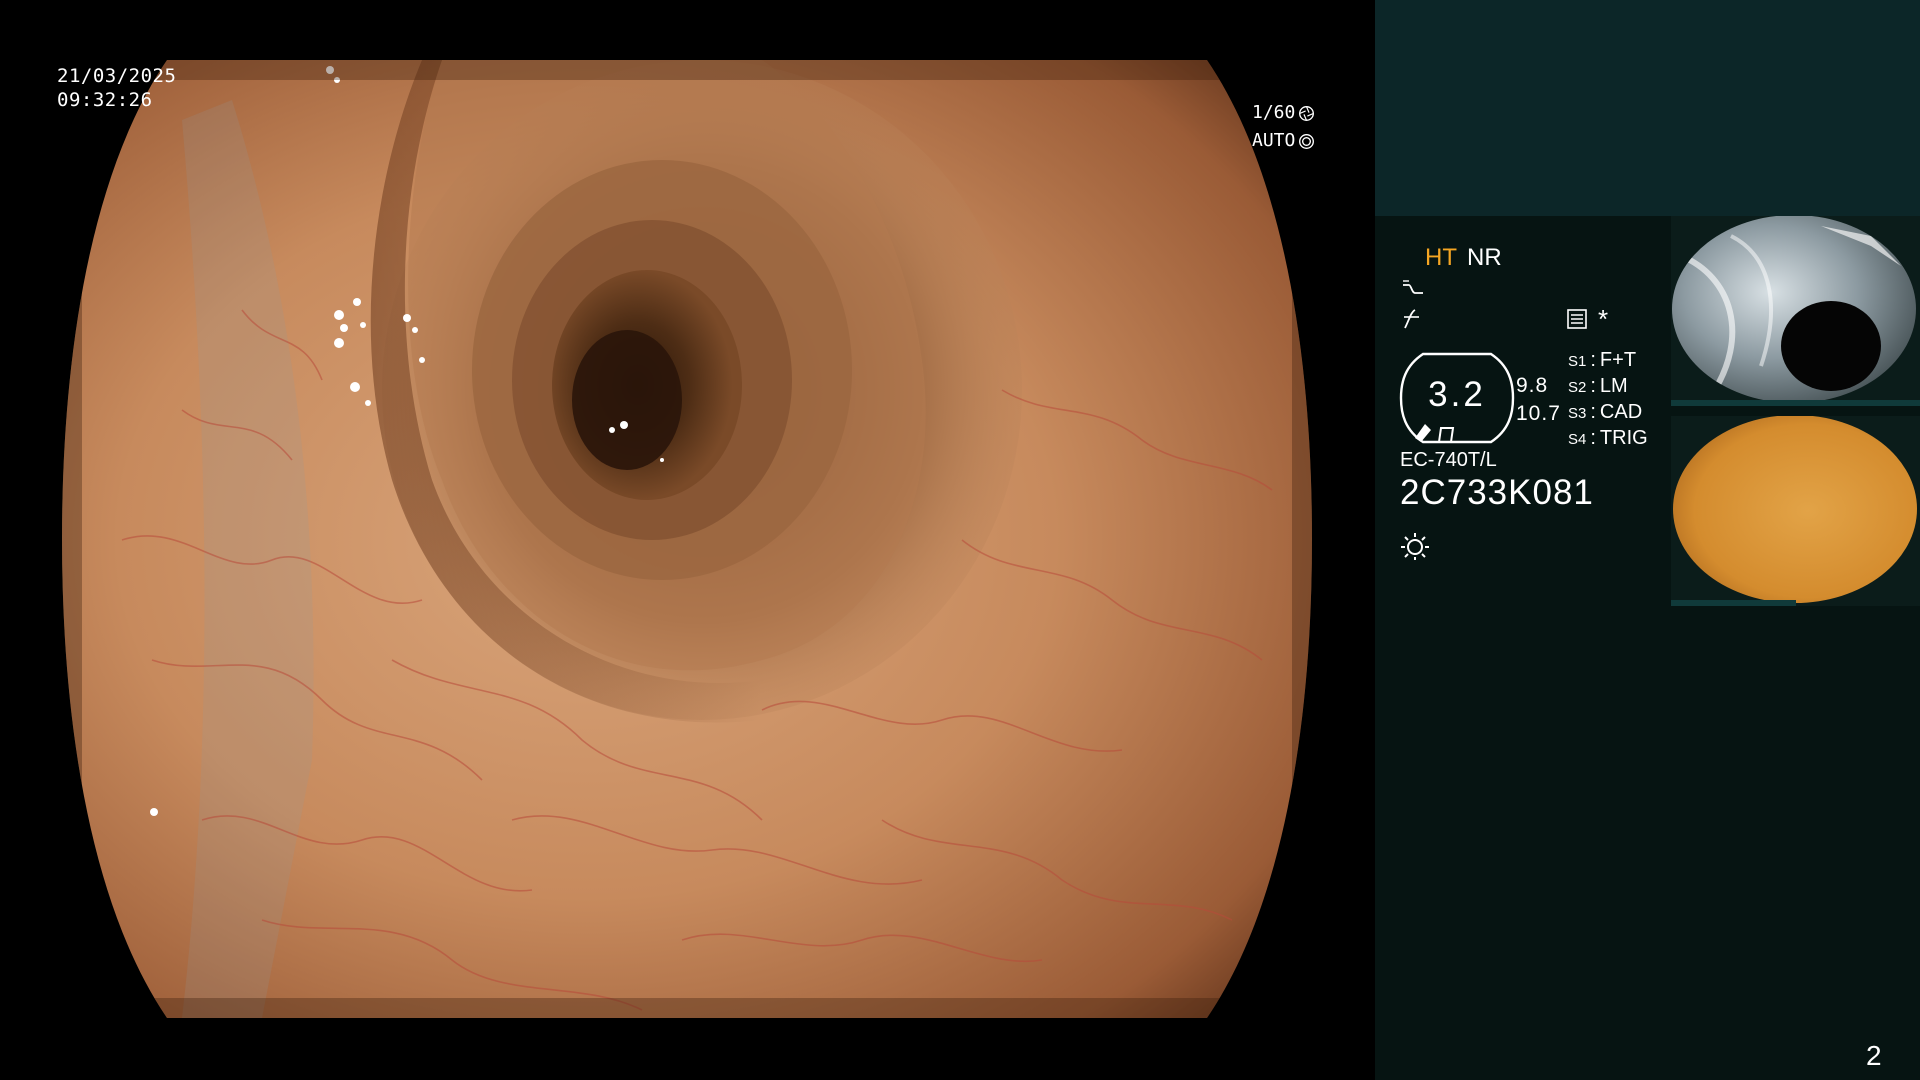 The height and width of the screenshot is (1080, 1920). What do you see at coordinates (1274, 112) in the screenshot?
I see `shutter-speed: 1/60` at bounding box center [1274, 112].